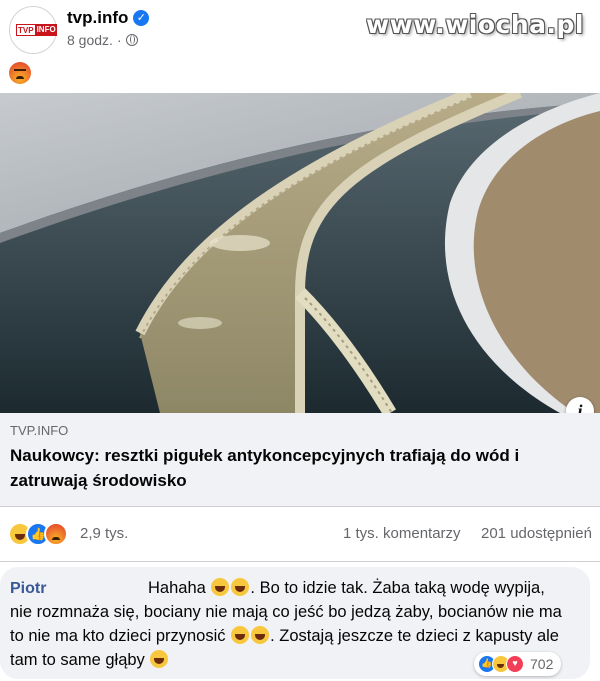 The image size is (600, 681). Describe the element at coordinates (97, 18) in the screenshot. I see `page-name: tvp.info` at that location.